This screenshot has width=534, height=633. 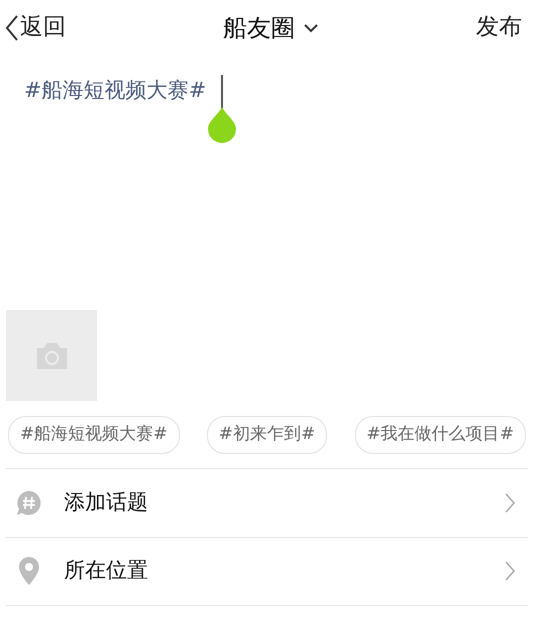 I want to click on add-photo-button, so click(x=51, y=355).